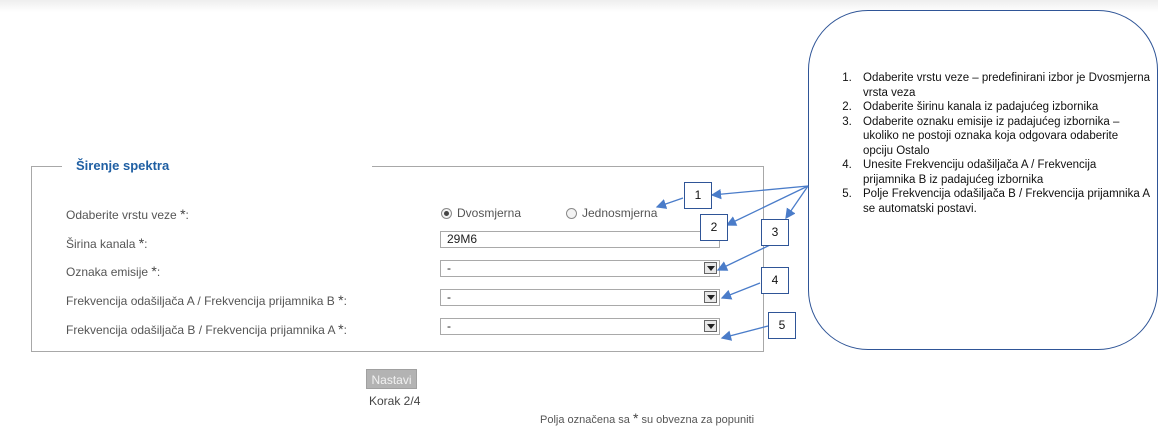 The height and width of the screenshot is (428, 1158). Describe the element at coordinates (714, 227) in the screenshot. I see `marker-2: 2` at that location.